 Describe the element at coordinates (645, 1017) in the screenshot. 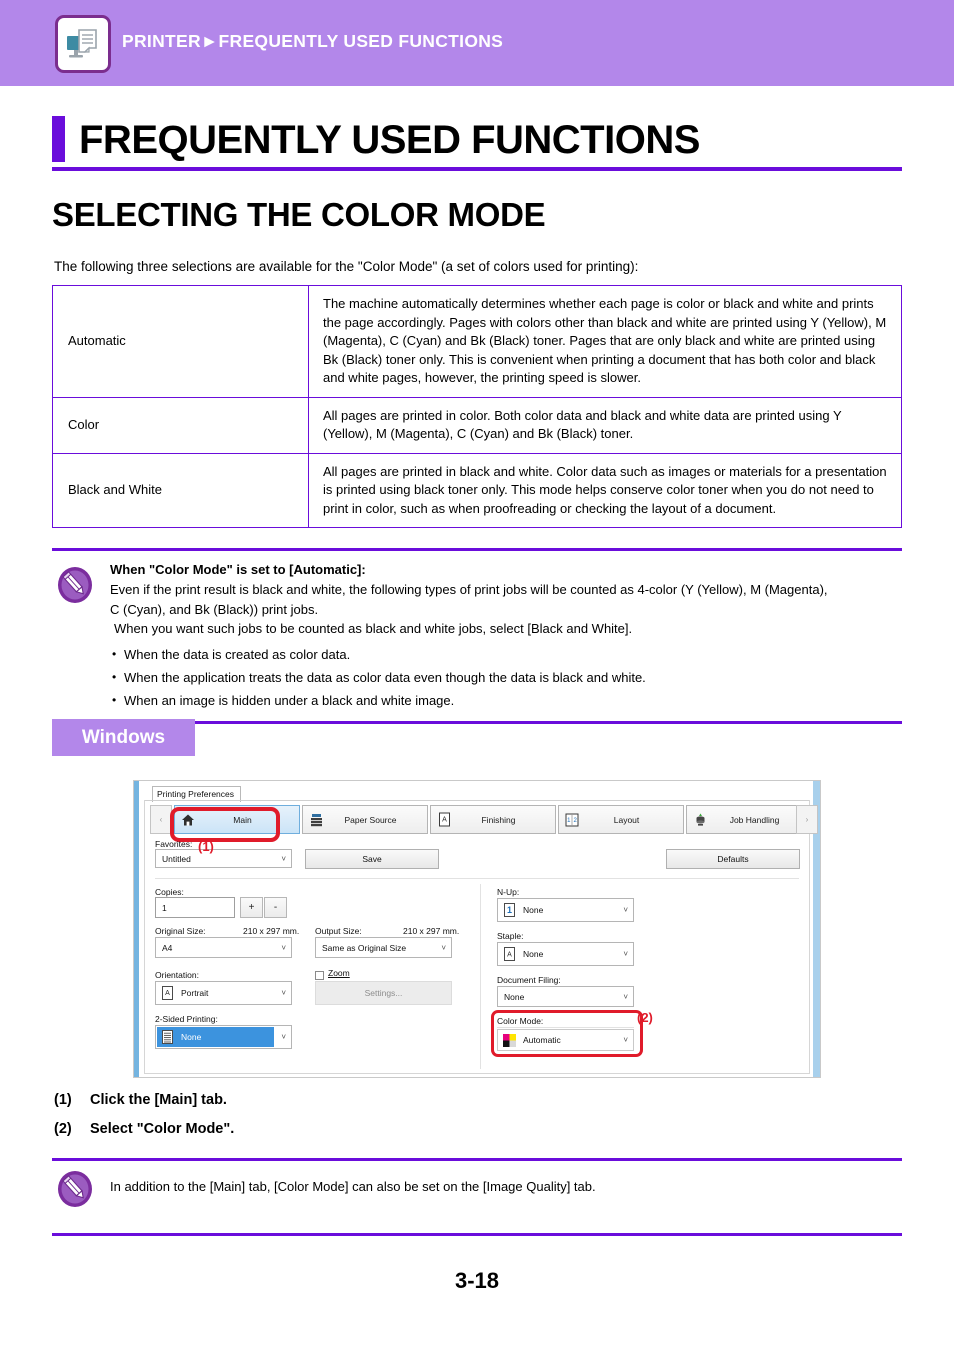

I see `callout-2: (2)` at that location.